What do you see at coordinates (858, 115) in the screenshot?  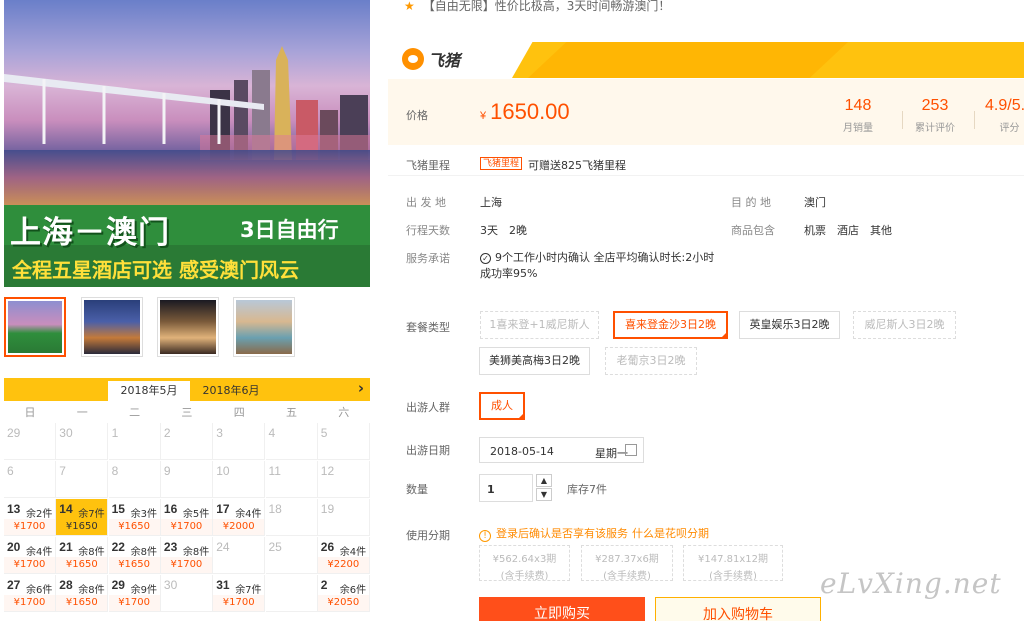 I see `stat-monthly-sales: 148 月销量` at bounding box center [858, 115].